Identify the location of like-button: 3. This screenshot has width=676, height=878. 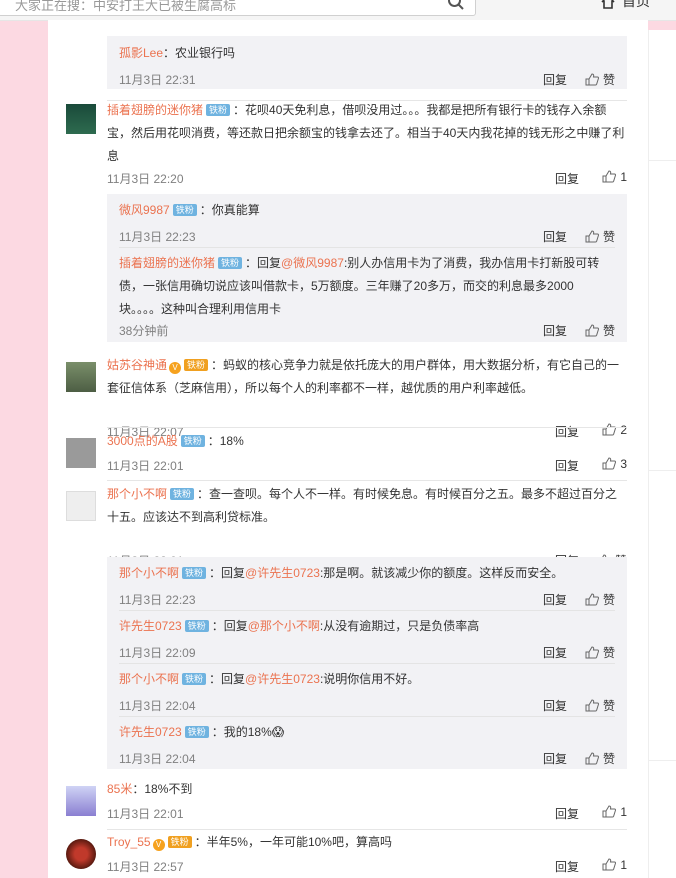
(607, 464).